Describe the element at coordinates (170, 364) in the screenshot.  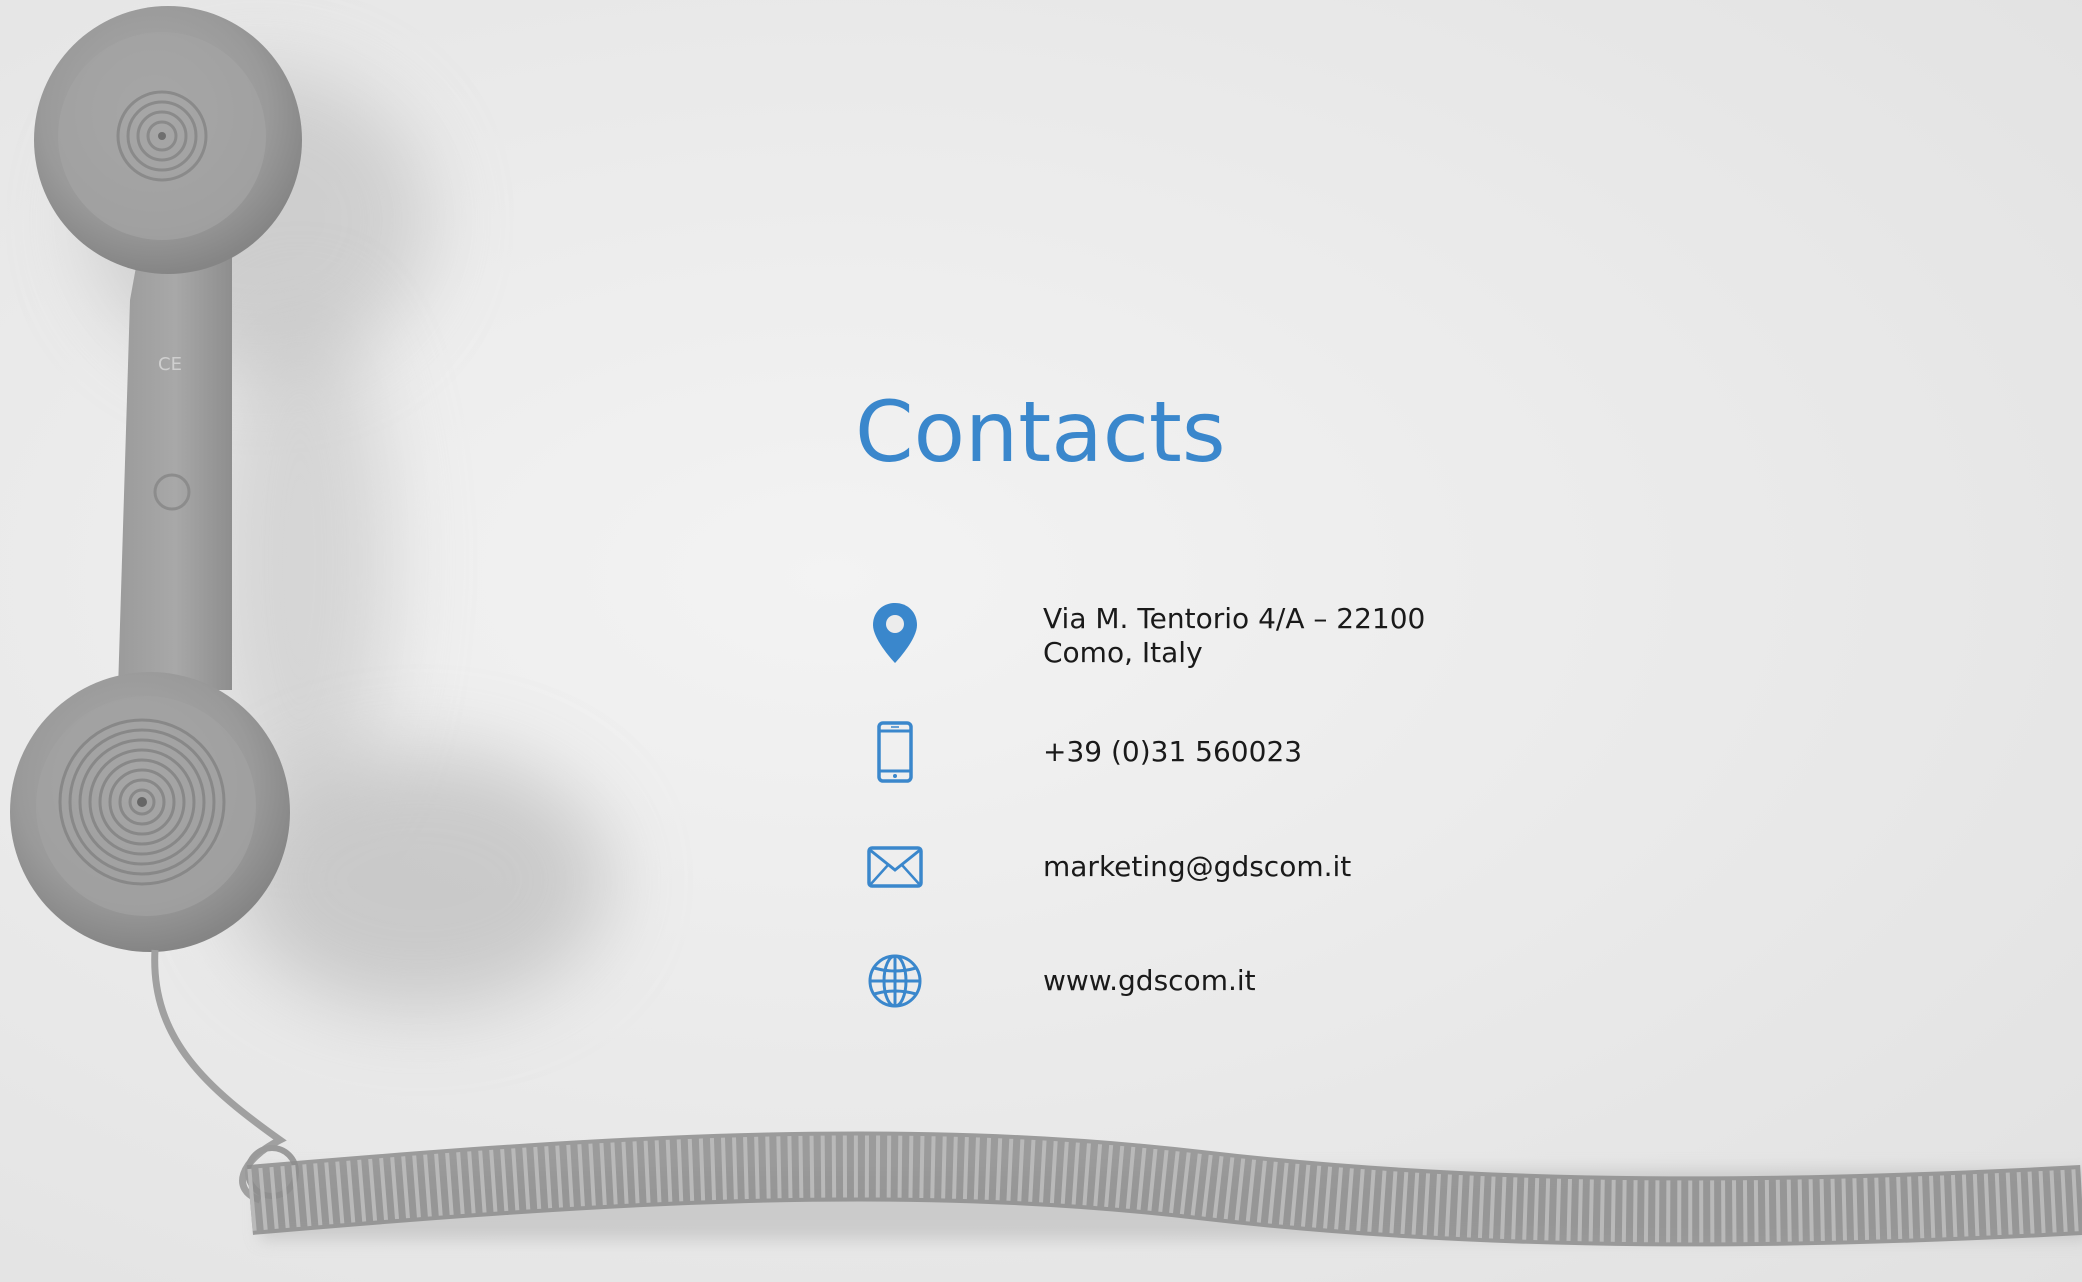
I see `svg-text: CE` at that location.